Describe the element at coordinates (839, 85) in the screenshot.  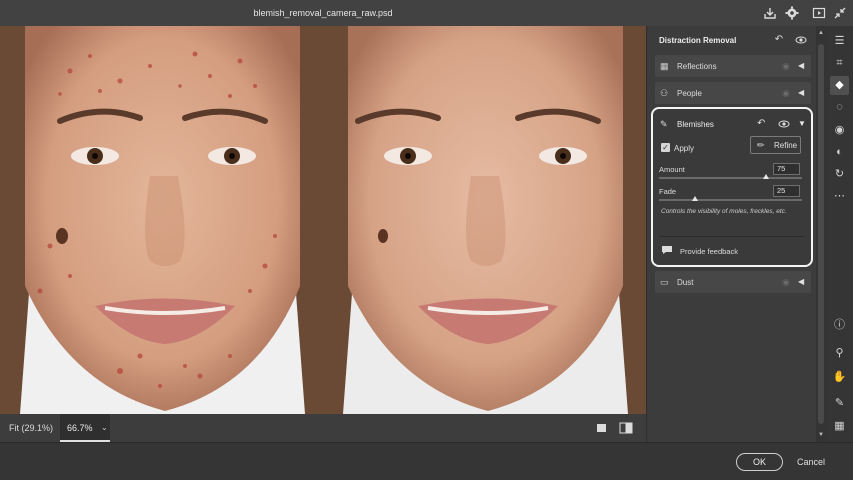
I see `eraser-icon: ◆` at that location.